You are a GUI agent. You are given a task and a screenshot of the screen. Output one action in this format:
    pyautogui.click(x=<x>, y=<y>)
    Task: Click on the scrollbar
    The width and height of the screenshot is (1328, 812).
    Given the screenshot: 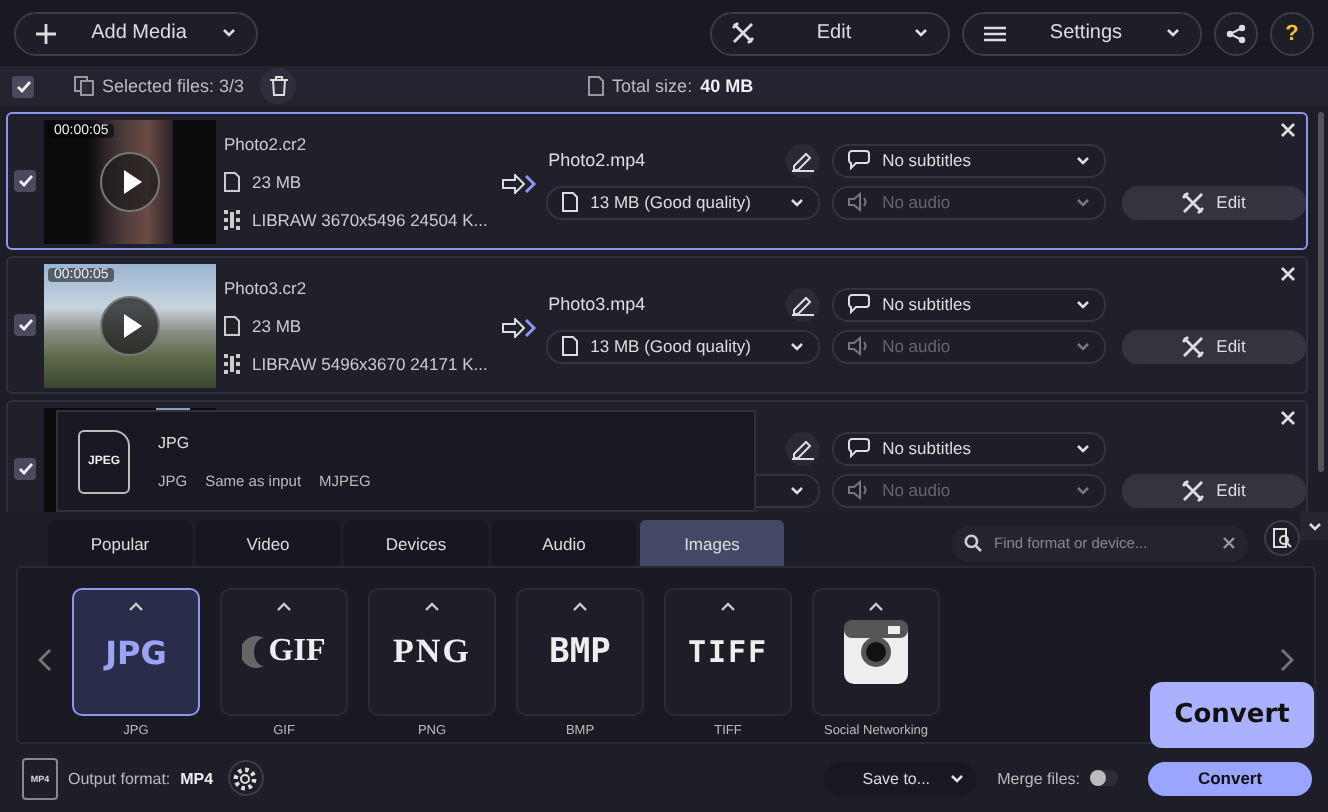 What is the action you would take?
    pyautogui.click(x=1321, y=292)
    